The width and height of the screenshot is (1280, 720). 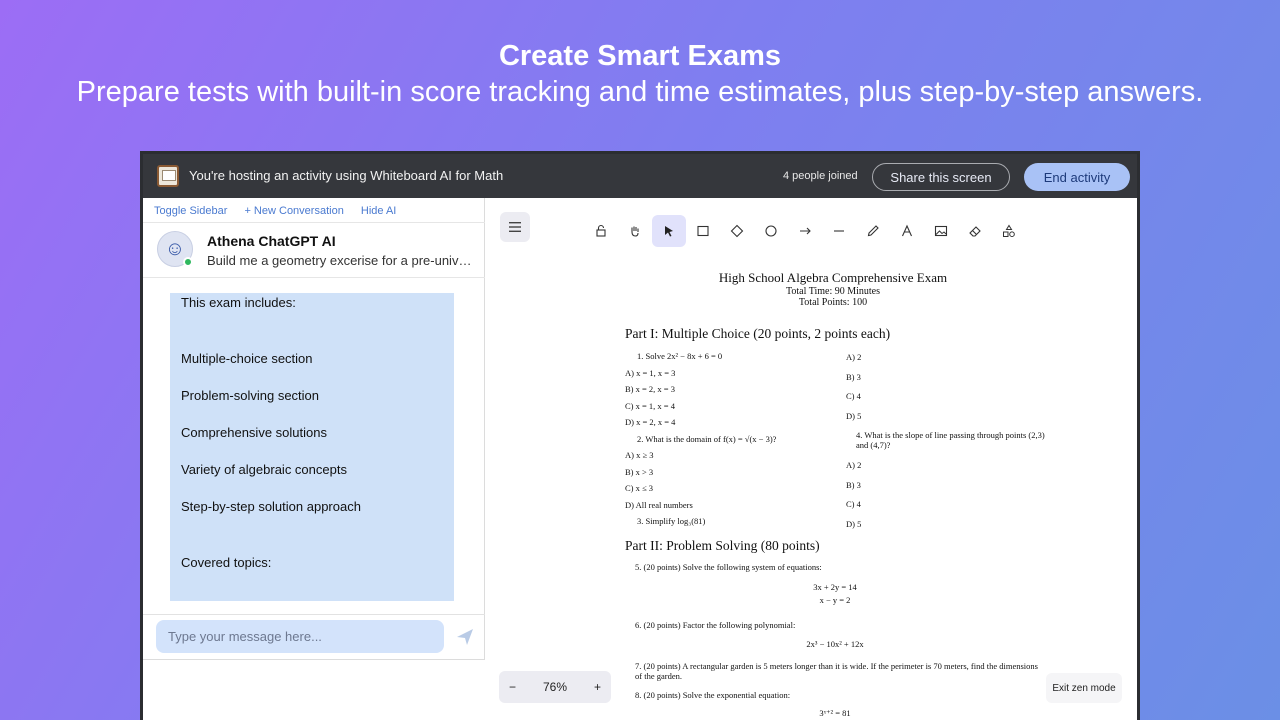 I want to click on option: B) x = 2, x = 3, so click(x=650, y=389).